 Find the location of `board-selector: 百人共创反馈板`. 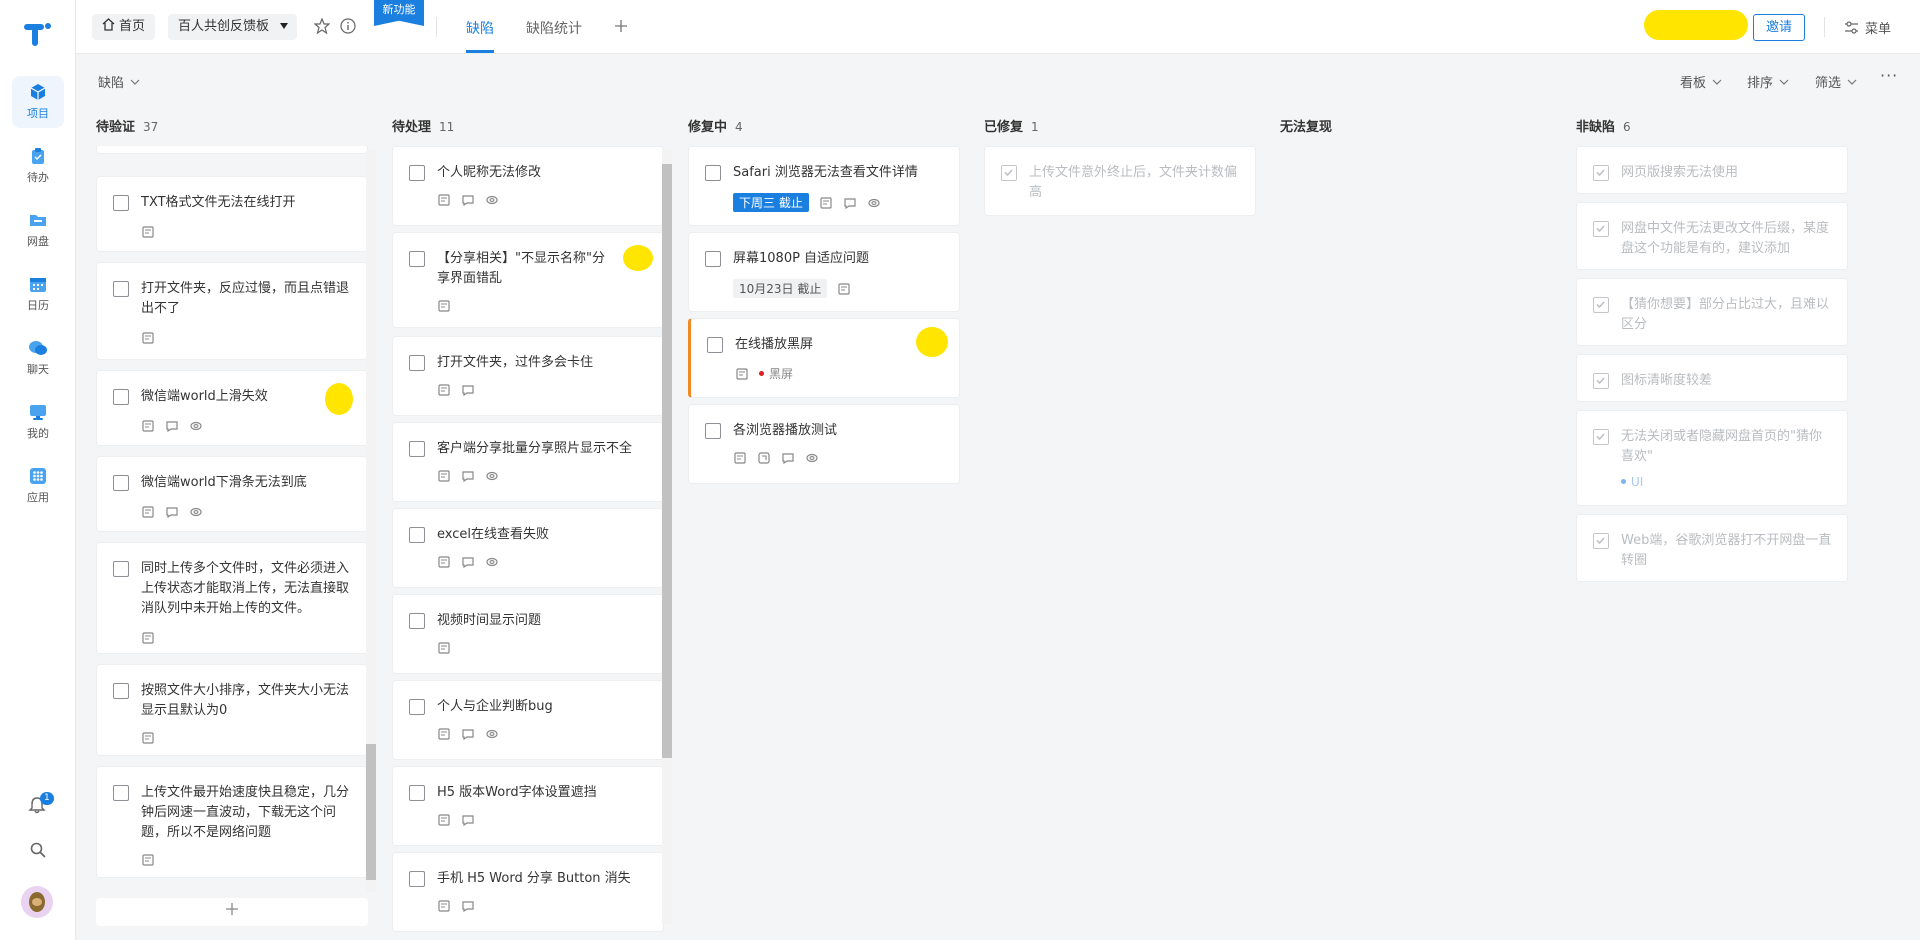

board-selector: 百人共创反馈板 is located at coordinates (233, 27).